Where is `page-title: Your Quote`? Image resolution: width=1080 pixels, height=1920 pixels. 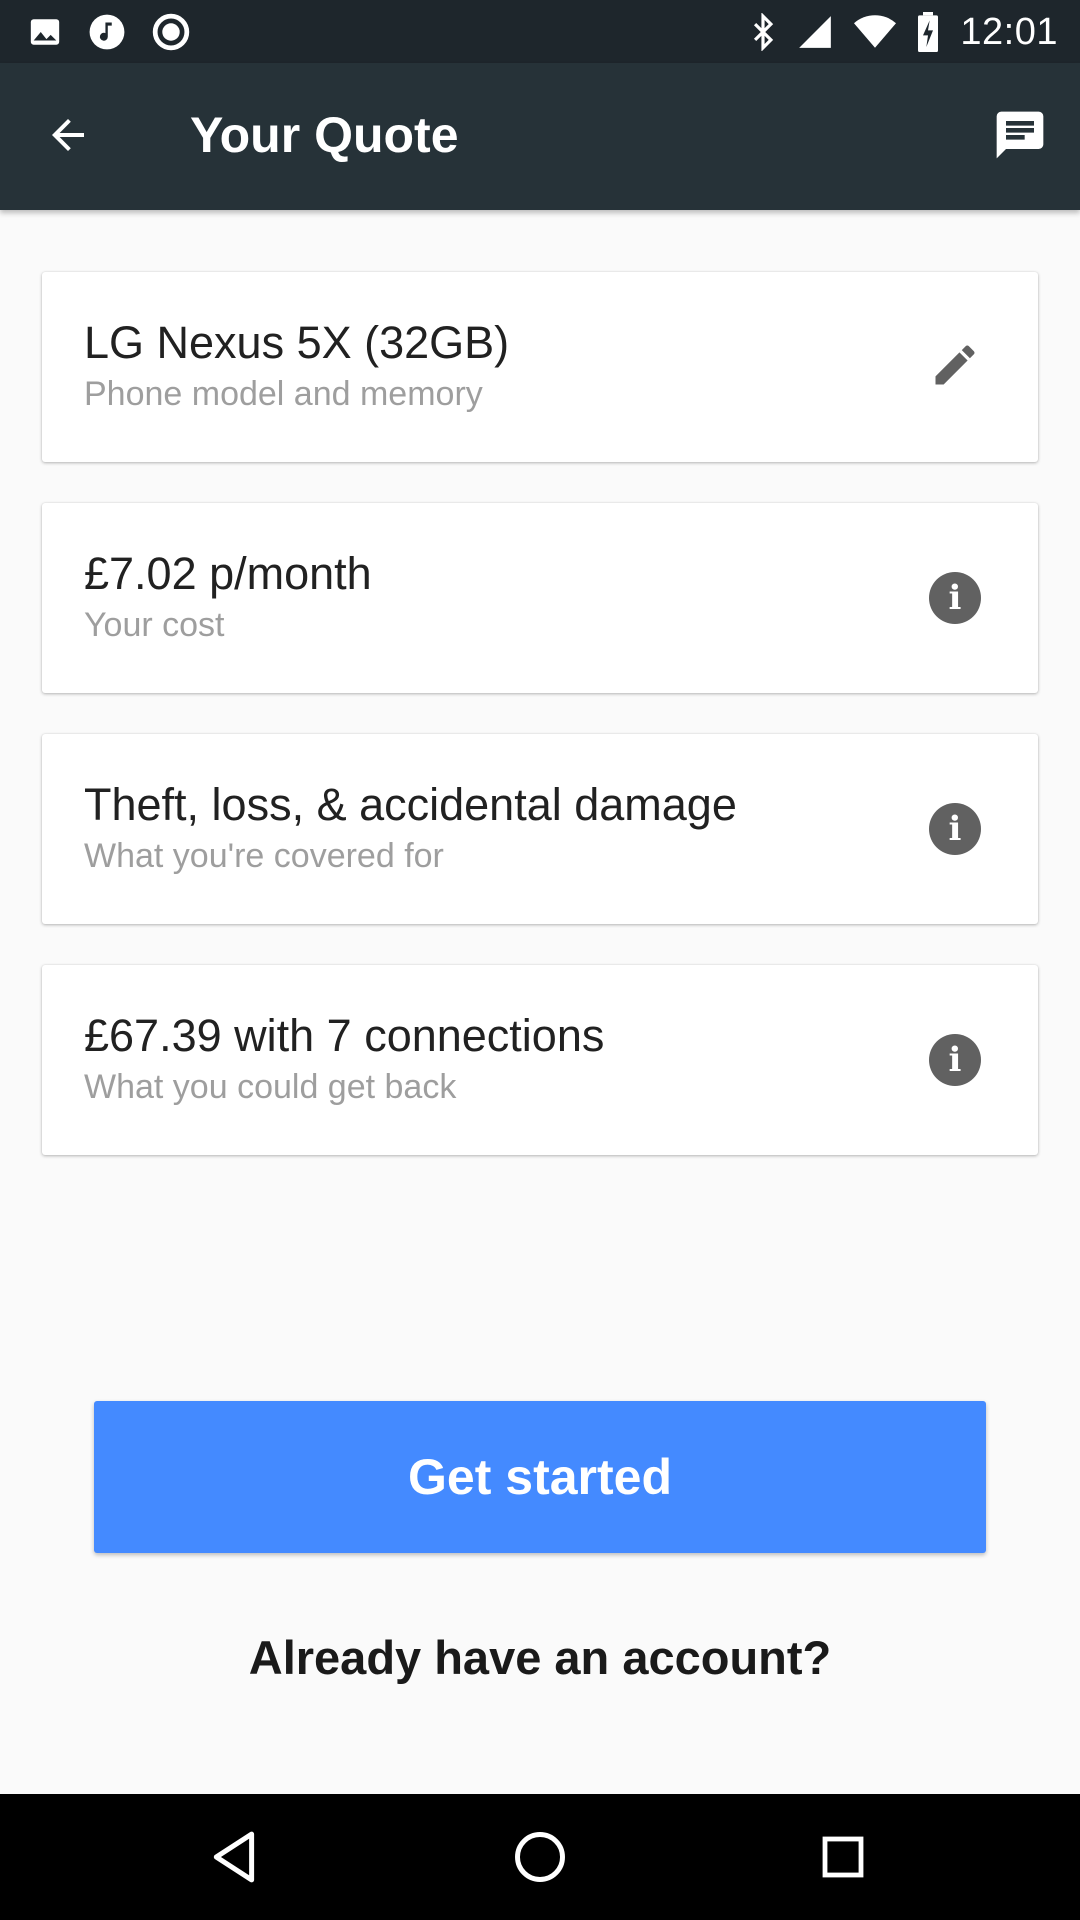
page-title: Your Quote is located at coordinates (324, 135).